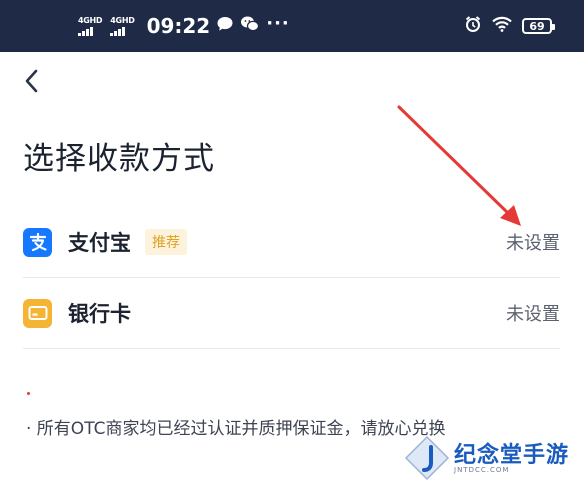 This screenshot has width=584, height=485. What do you see at coordinates (90, 25) in the screenshot?
I see `signal-icon: 4GHD` at bounding box center [90, 25].